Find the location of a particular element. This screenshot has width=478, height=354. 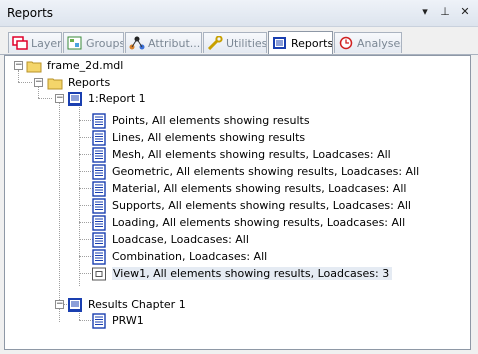

tree-item-loadcase: Loadcase, Loadcases: All is located at coordinates (170, 239).